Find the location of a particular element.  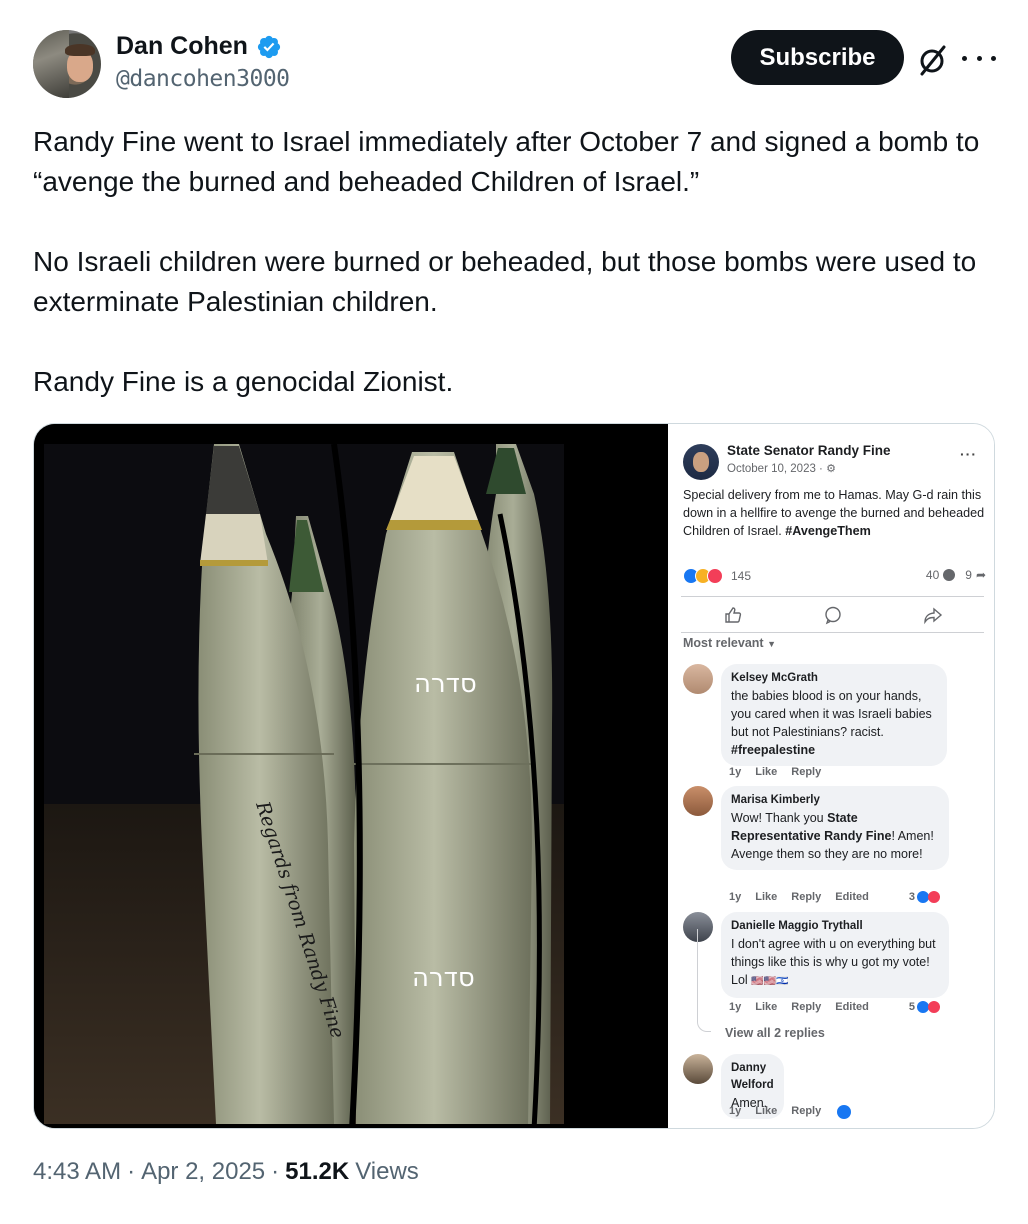

fb-hashtag: #AvengeThem is located at coordinates (828, 531).